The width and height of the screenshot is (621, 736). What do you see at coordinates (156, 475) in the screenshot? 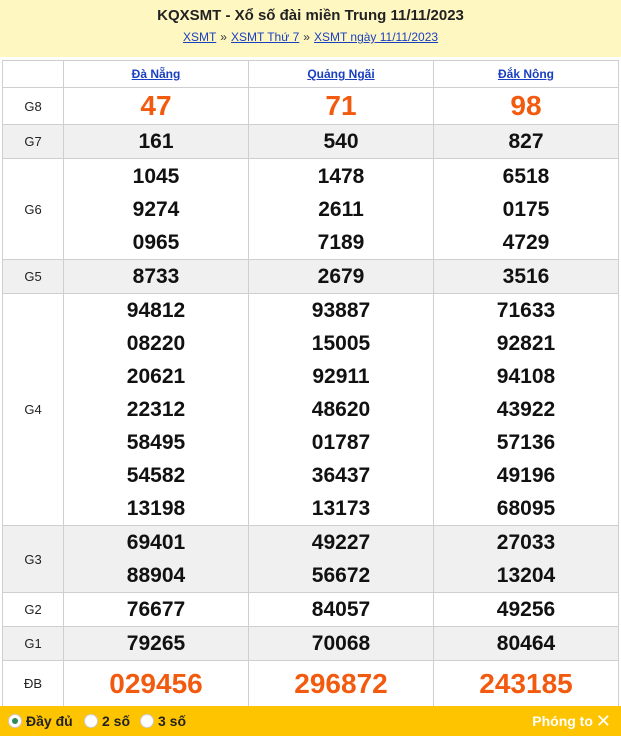
I see `prize-number: 54582` at bounding box center [156, 475].